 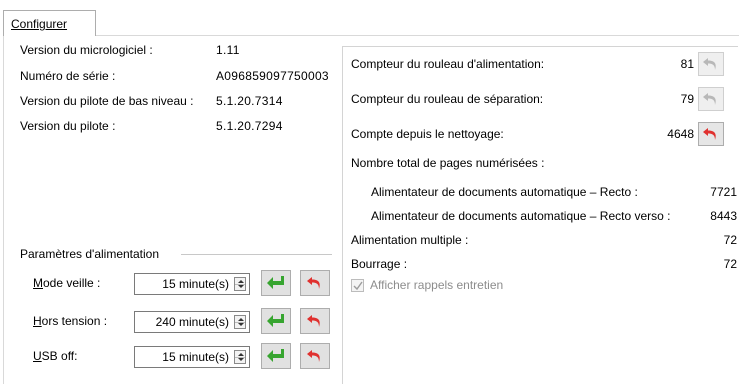 What do you see at coordinates (74, 321) in the screenshot?
I see `power-off-label-text: ors tension :` at bounding box center [74, 321].